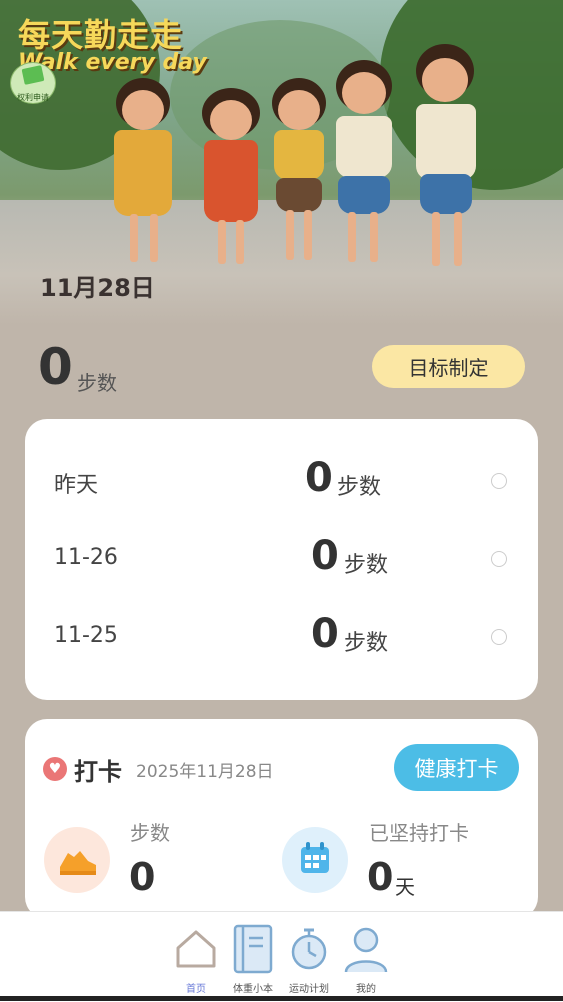  I want to click on nav-profile: 我的, so click(366, 958).